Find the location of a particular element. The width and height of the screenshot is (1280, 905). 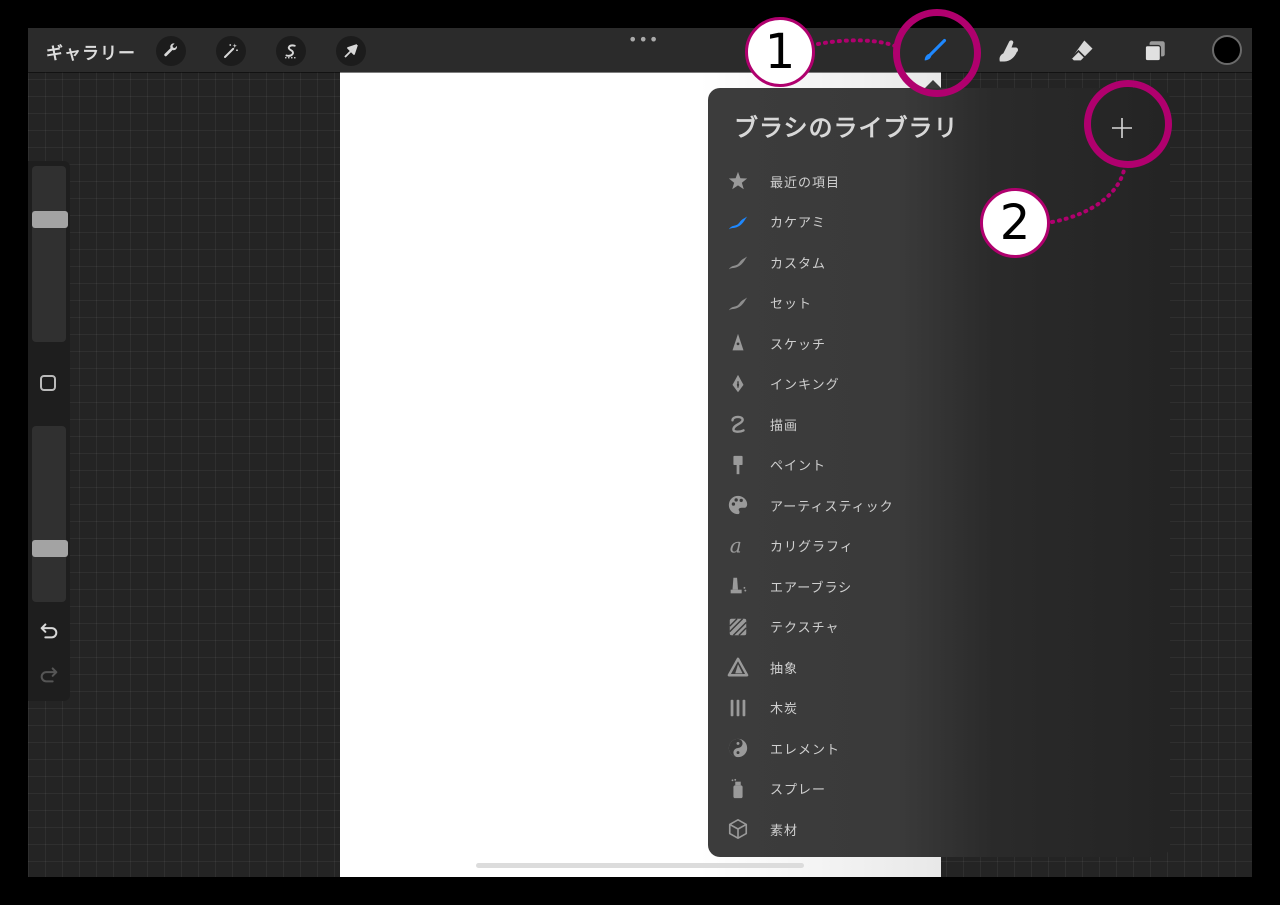

arrow-cursor-icon is located at coordinates (351, 51).